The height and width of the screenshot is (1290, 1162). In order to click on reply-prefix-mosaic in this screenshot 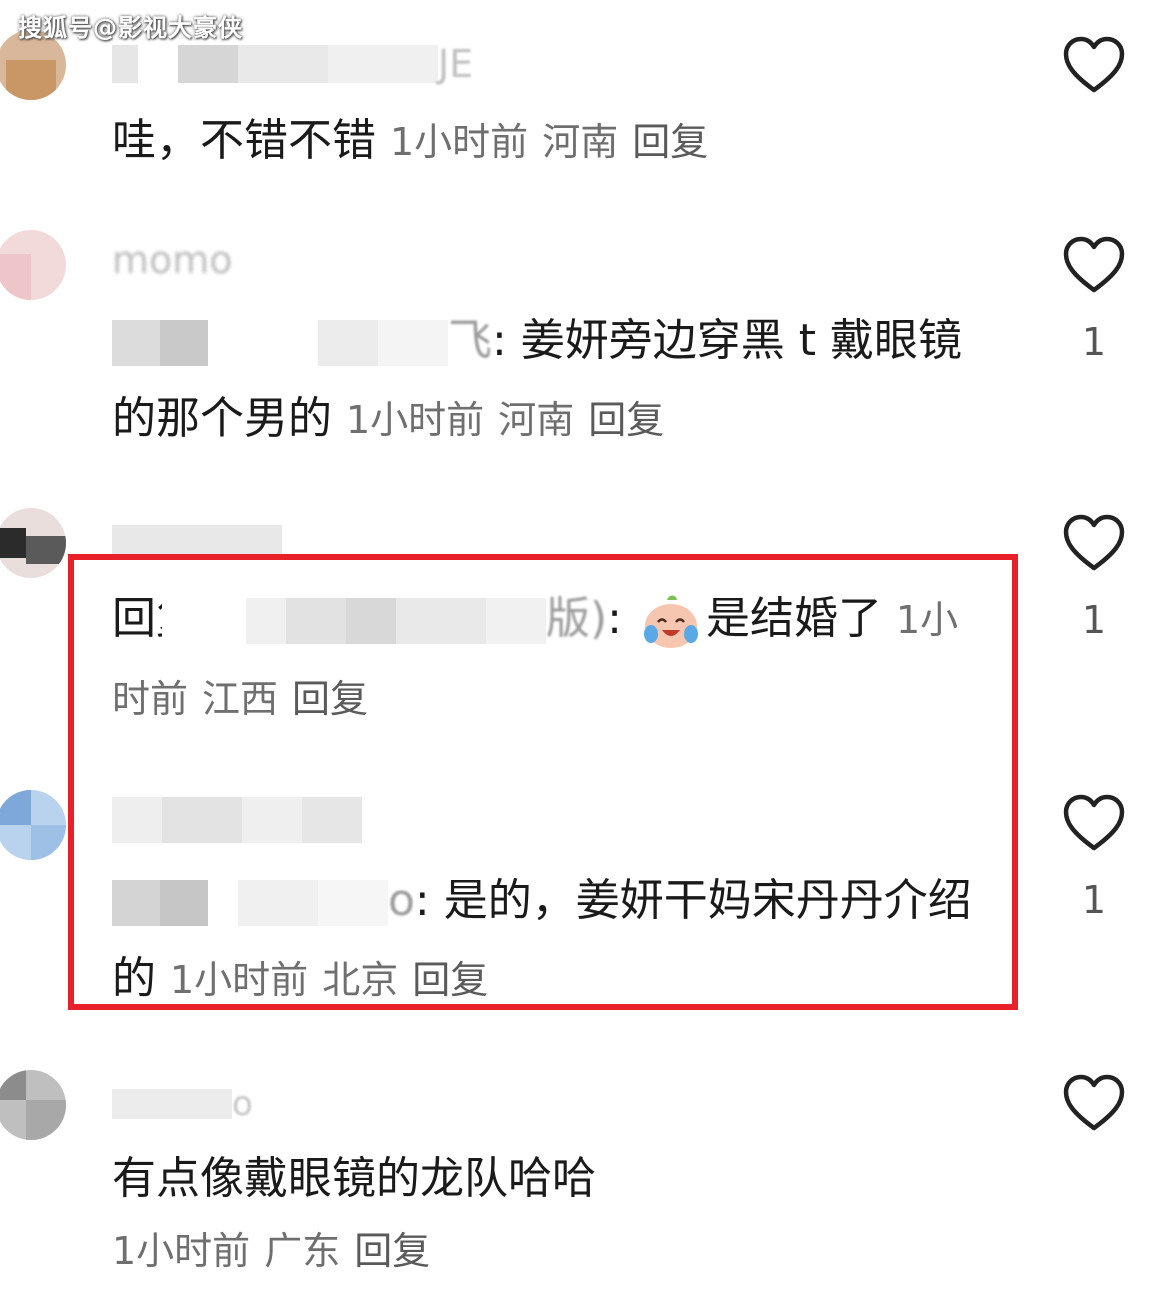, I will do `click(280, 343)`.